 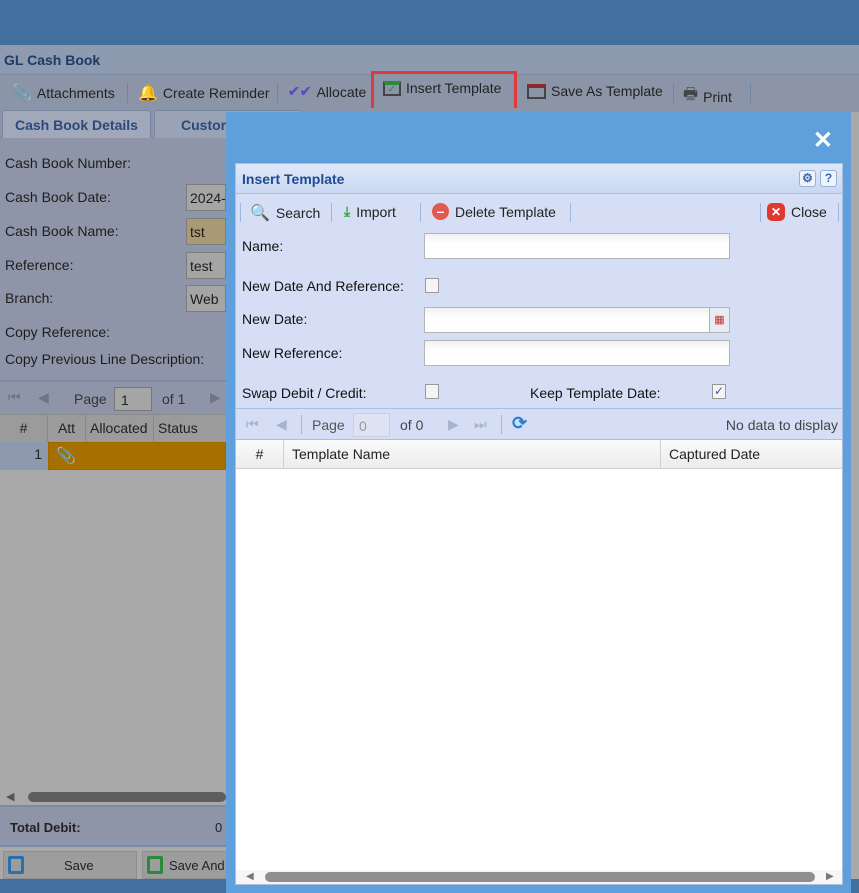 What do you see at coordinates (219, 827) in the screenshot?
I see `total-debit-value: 0` at bounding box center [219, 827].